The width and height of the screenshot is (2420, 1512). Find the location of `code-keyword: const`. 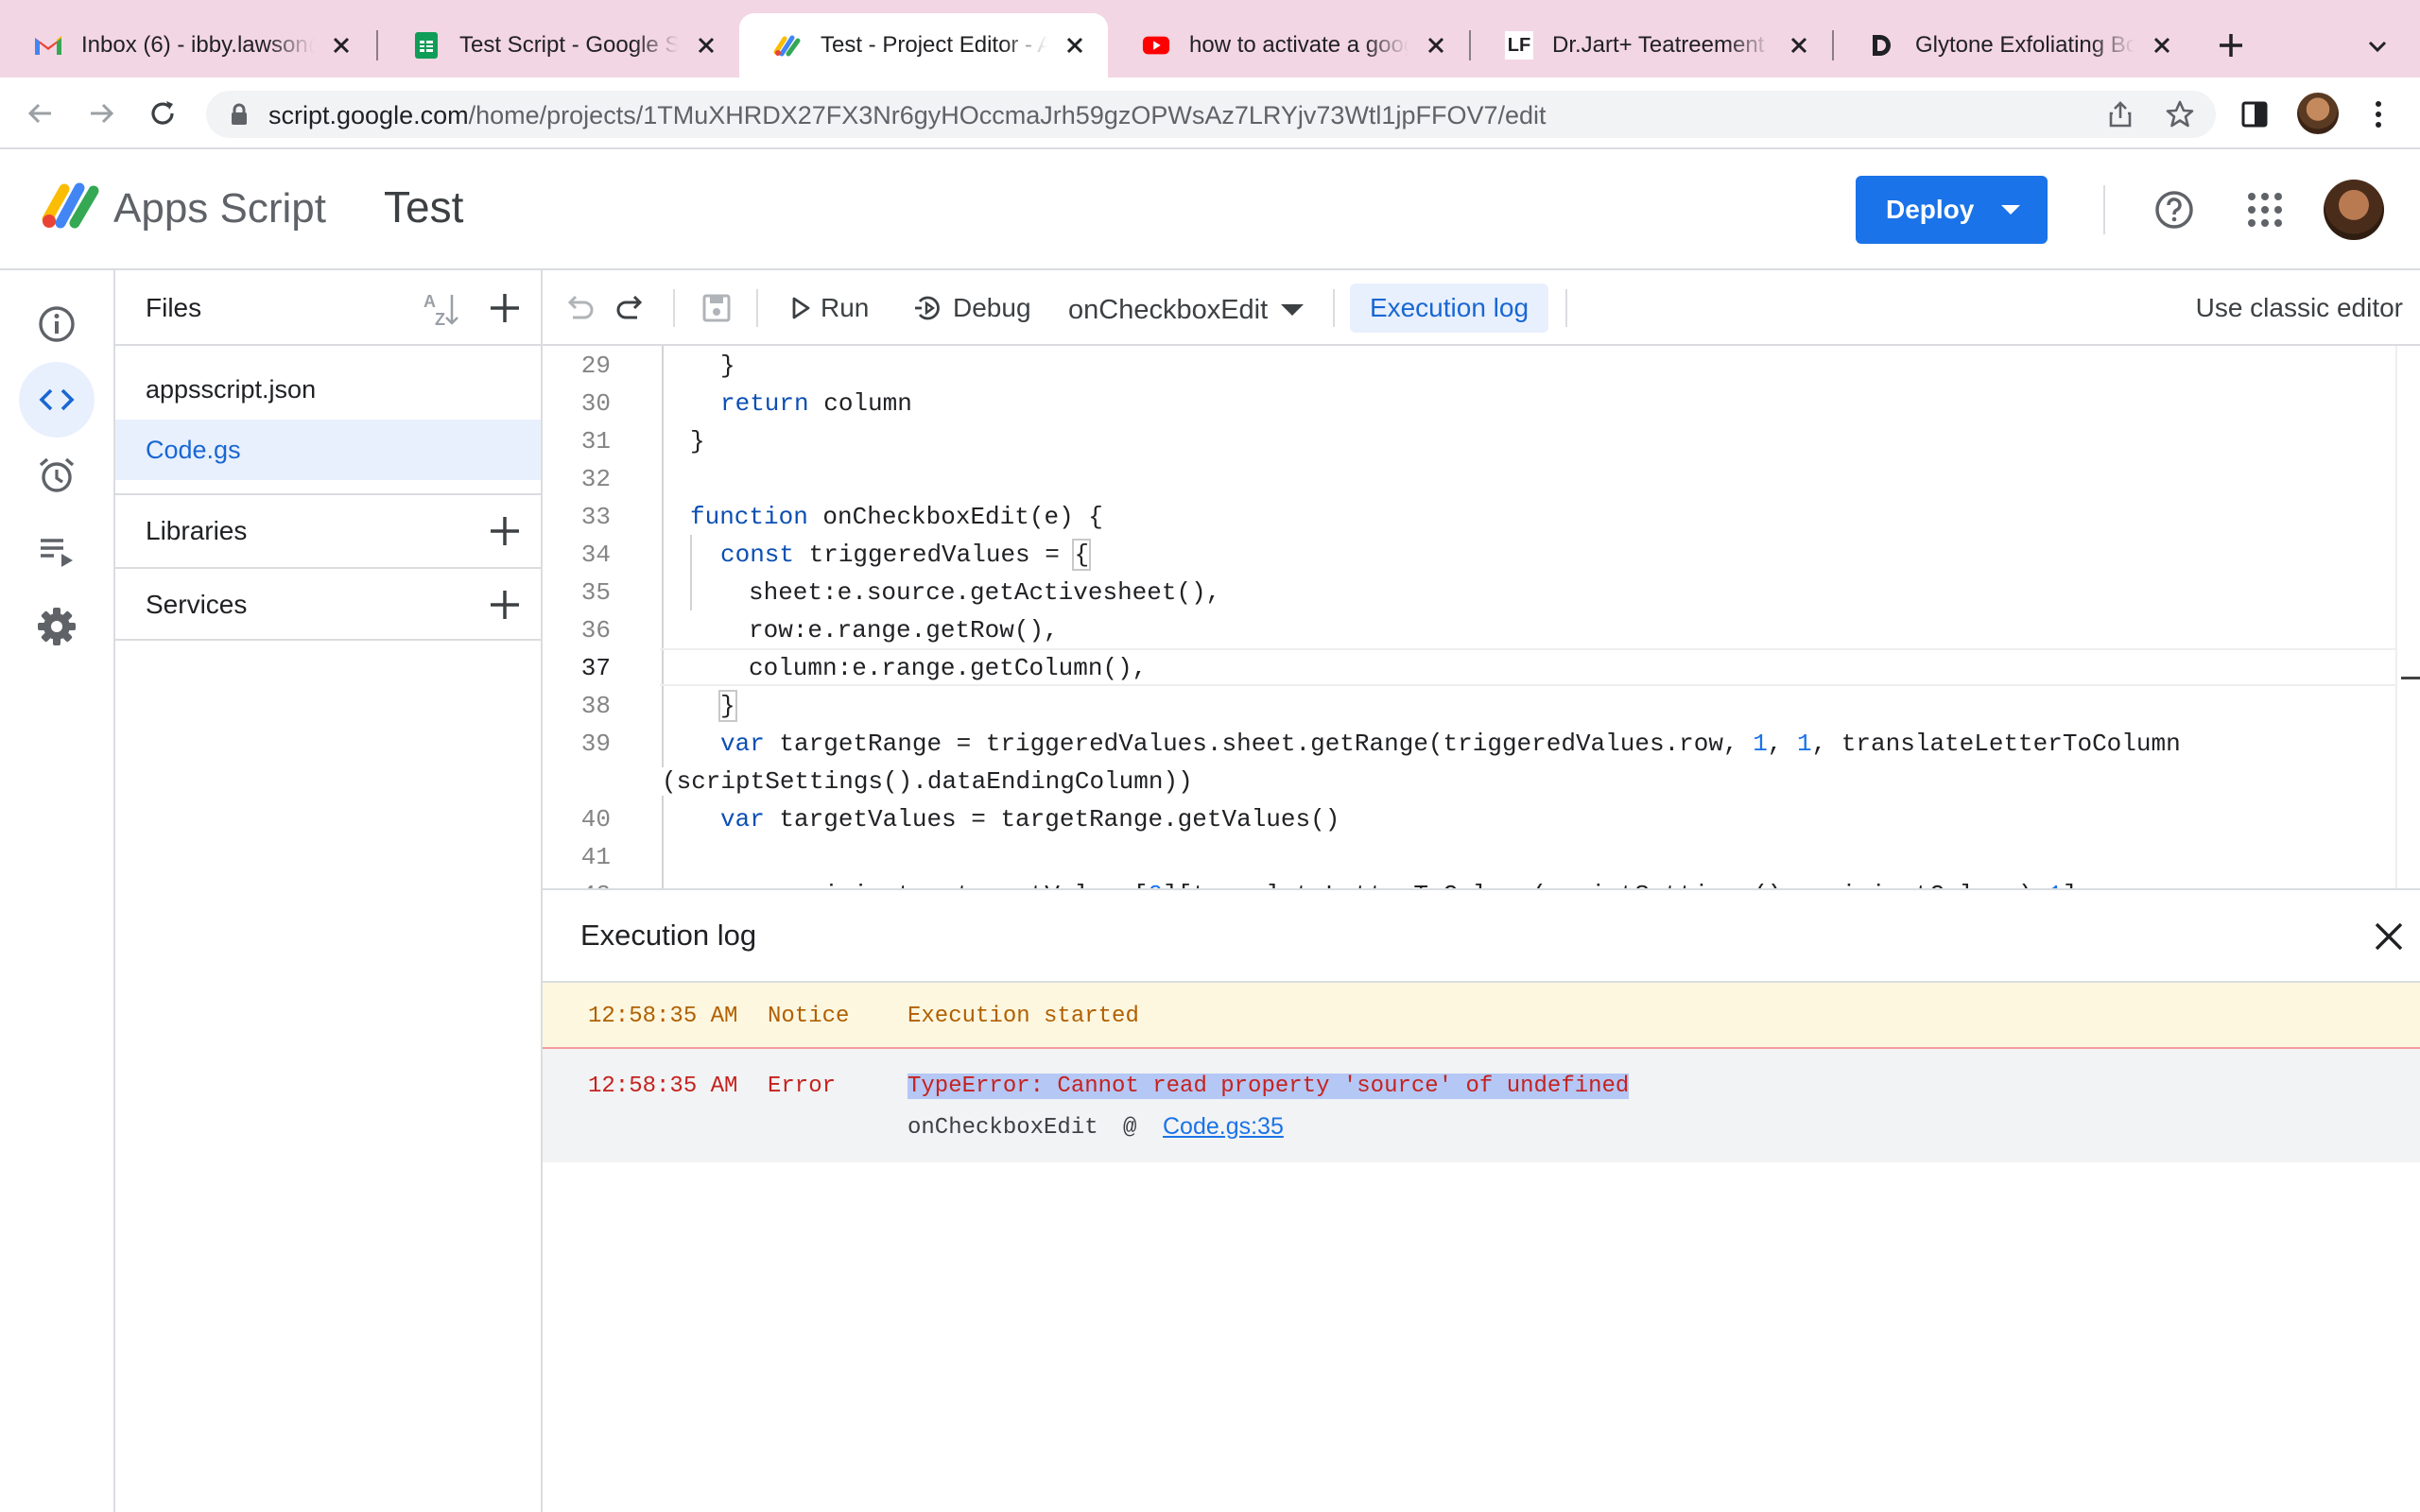

code-keyword: const is located at coordinates (757, 555).